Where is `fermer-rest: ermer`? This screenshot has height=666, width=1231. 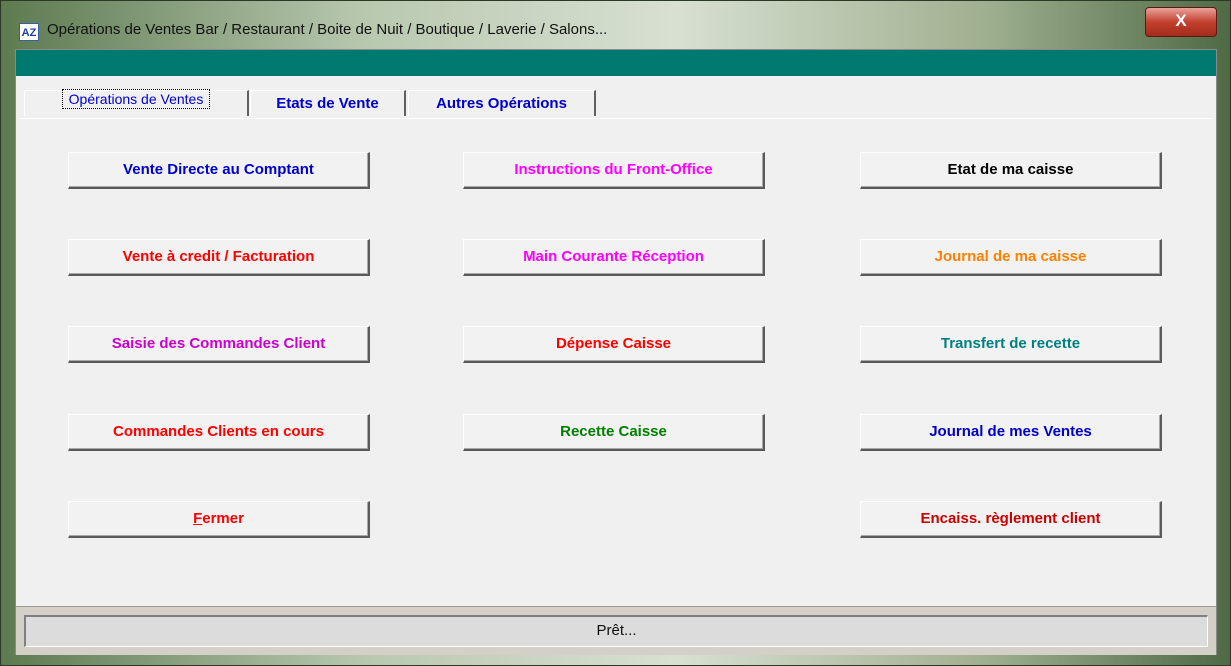 fermer-rest: ermer is located at coordinates (223, 518).